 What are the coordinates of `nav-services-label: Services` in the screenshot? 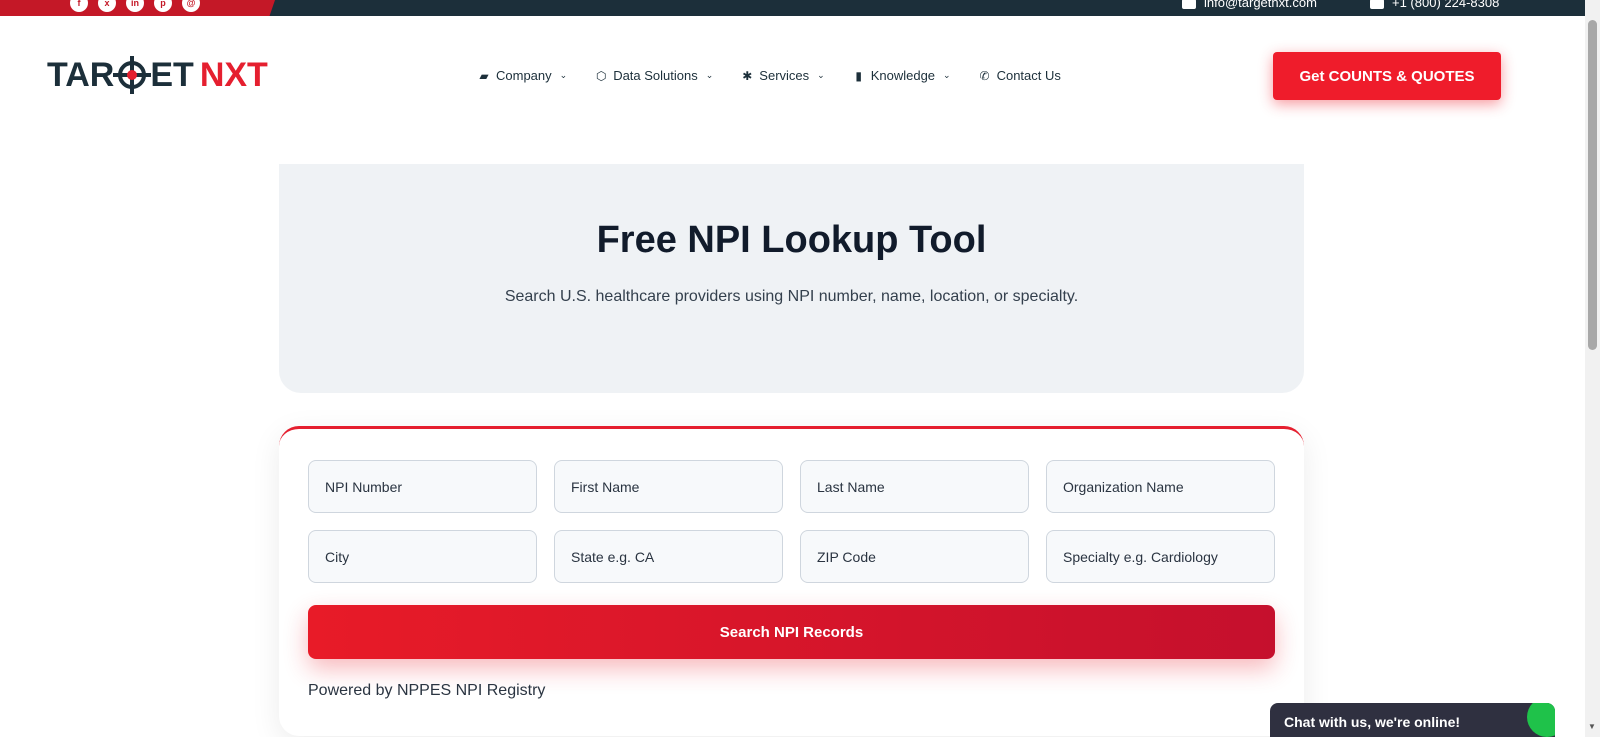 It's located at (784, 75).